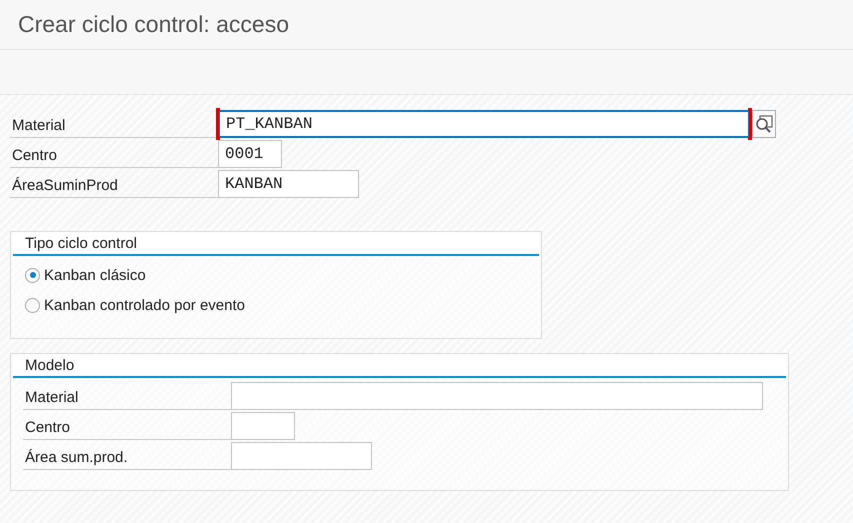 This screenshot has width=853, height=523. Describe the element at coordinates (276, 244) in the screenshot. I see `group-title: Tipo ciclo control` at that location.